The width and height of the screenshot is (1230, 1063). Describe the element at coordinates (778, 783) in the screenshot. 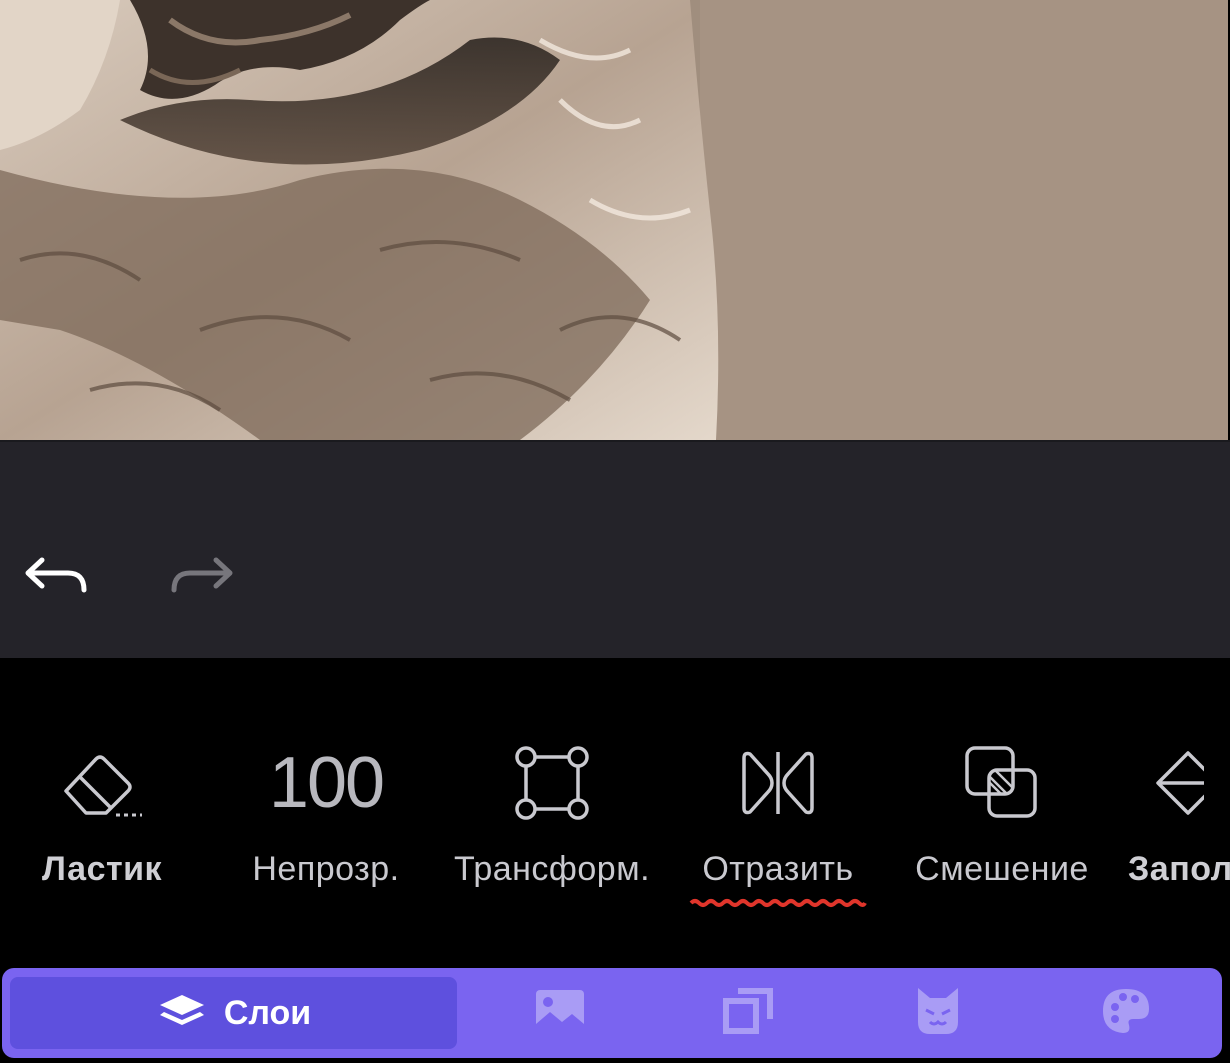

I see `flip-icon` at that location.